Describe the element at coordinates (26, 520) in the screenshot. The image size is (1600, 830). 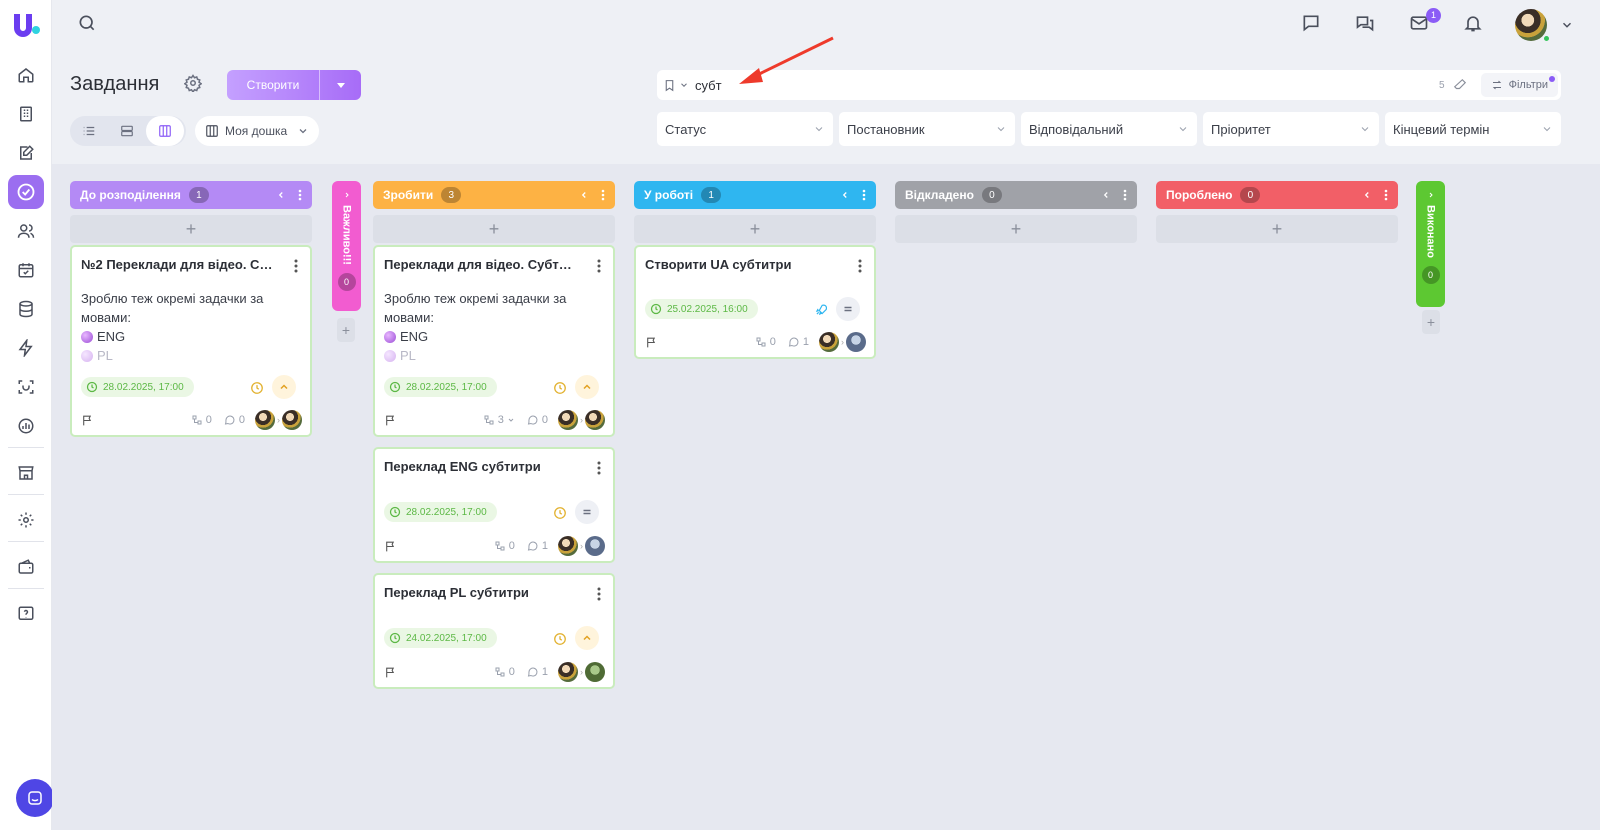
I see `settings-icon` at that location.